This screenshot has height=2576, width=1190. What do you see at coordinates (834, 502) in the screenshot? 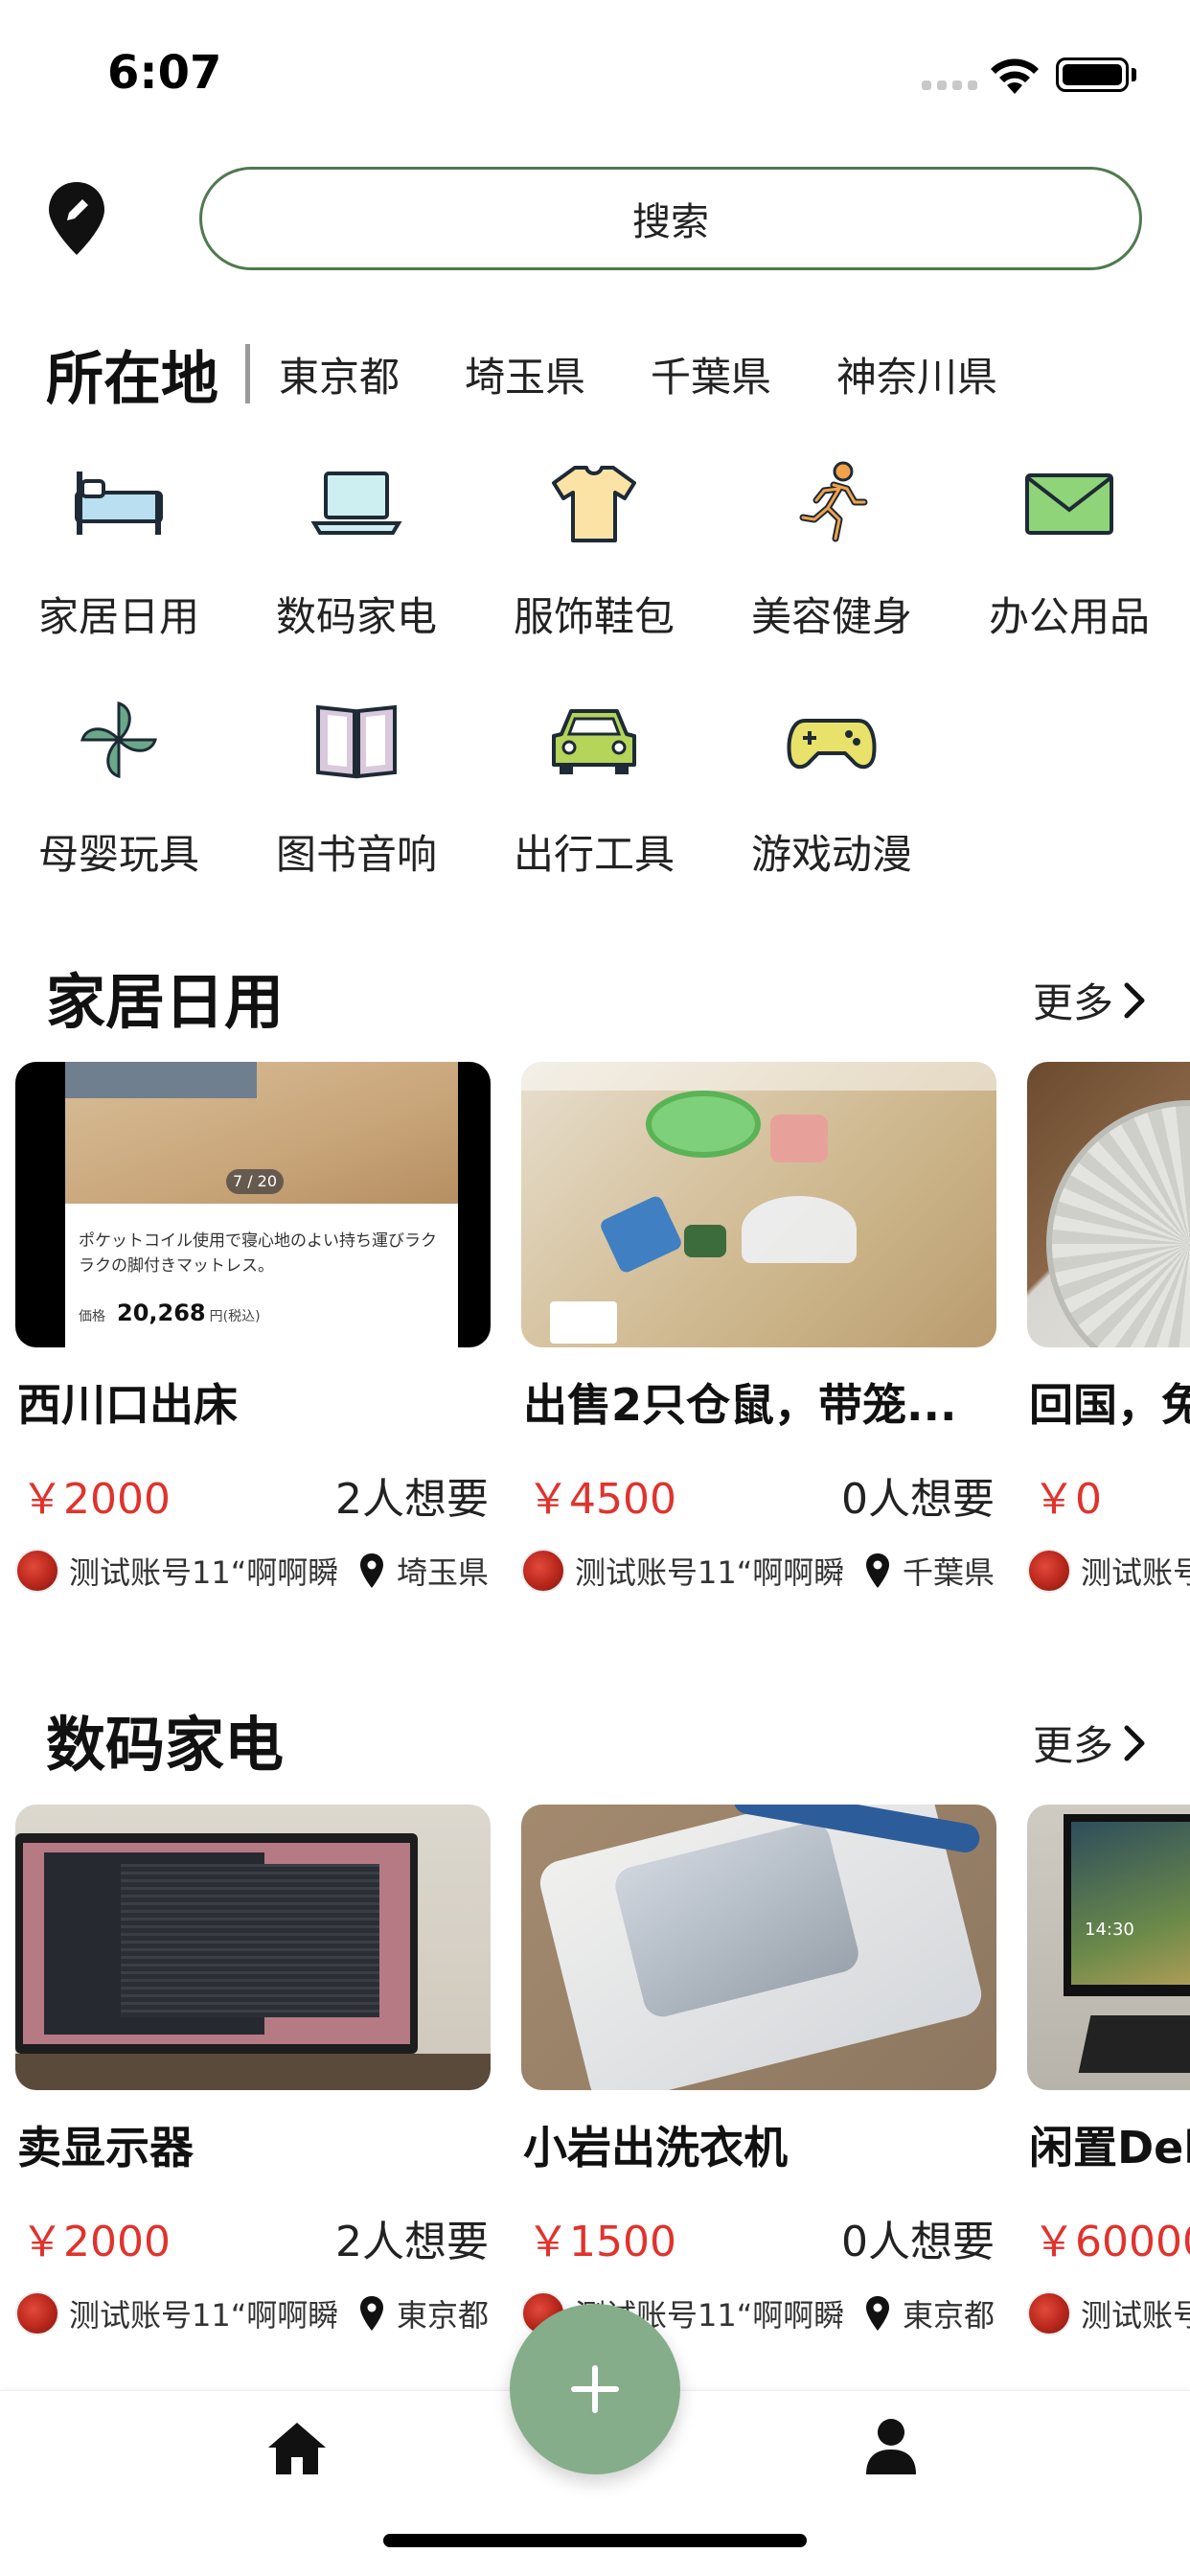
I see `running-icon` at bounding box center [834, 502].